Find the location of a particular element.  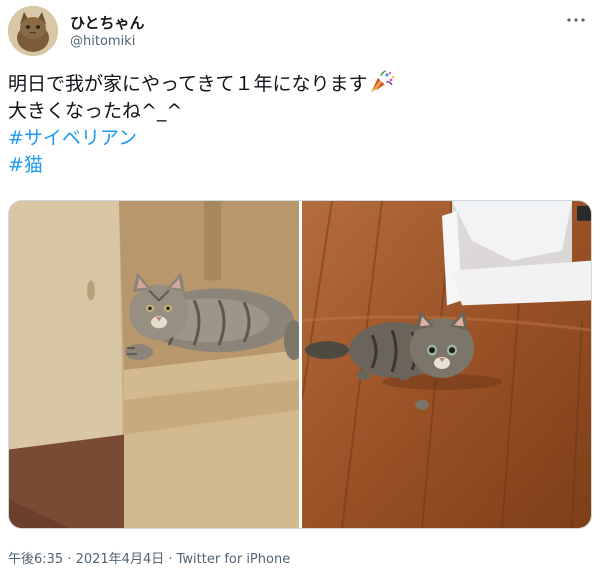

more-options-button is located at coordinates (576, 20).